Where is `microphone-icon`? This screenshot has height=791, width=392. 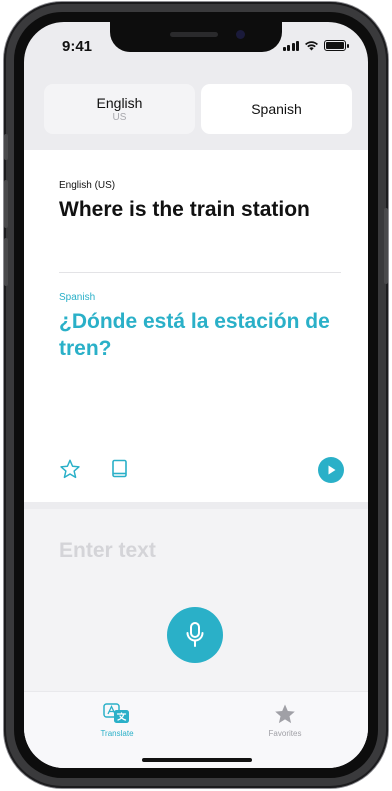
microphone-icon is located at coordinates (195, 634).